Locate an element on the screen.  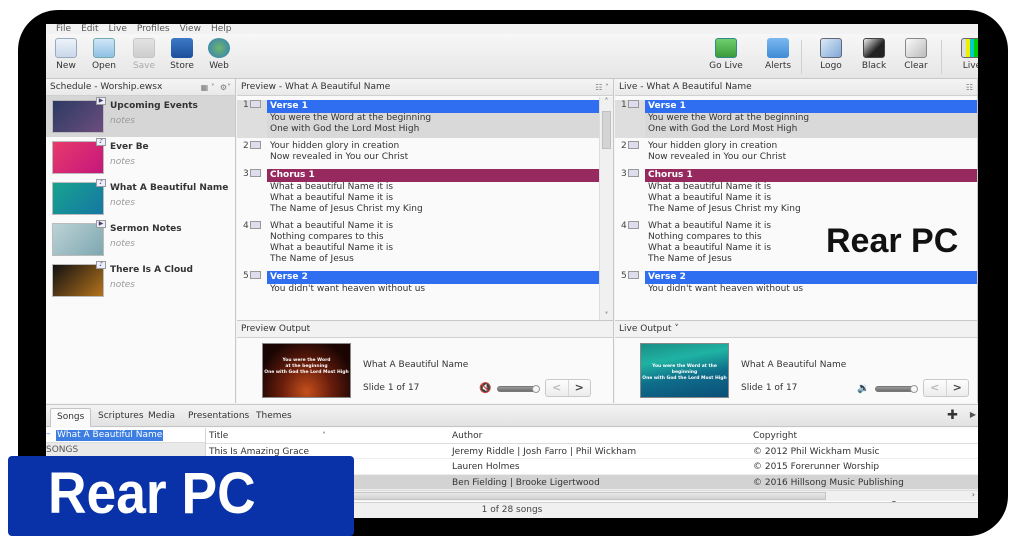
go-live-button: Go Live is located at coordinates (726, 54).